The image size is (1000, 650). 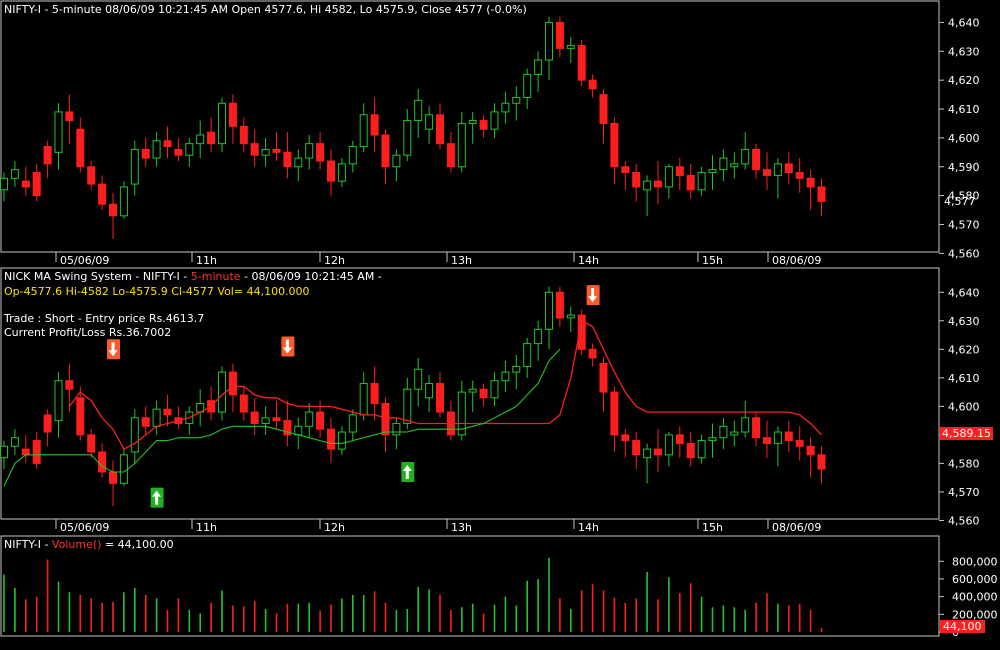 What do you see at coordinates (966, 433) in the screenshot?
I see `swing-price-tag: 4,589.15` at bounding box center [966, 433].